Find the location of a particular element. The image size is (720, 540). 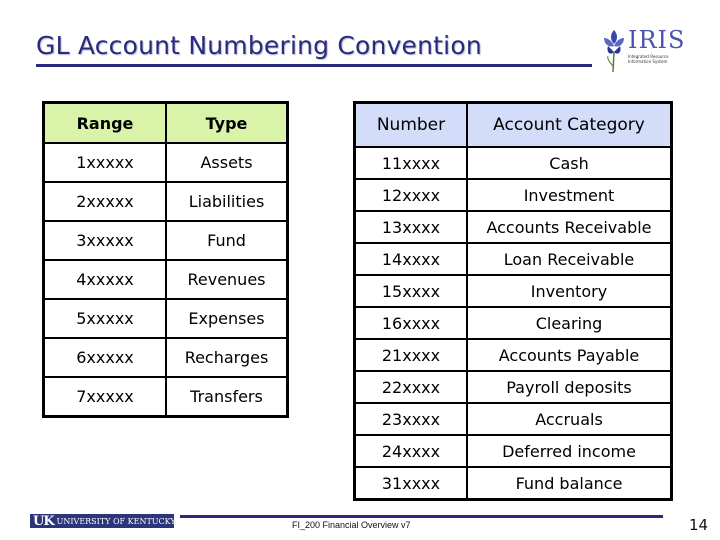

category-cell: Clearing is located at coordinates (569, 323).